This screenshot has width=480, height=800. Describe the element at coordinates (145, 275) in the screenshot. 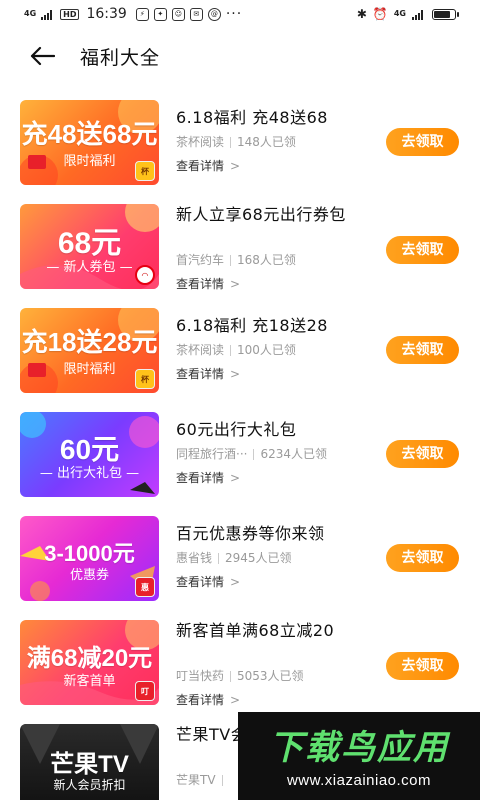

I see `app-logo-icon: ◠` at that location.